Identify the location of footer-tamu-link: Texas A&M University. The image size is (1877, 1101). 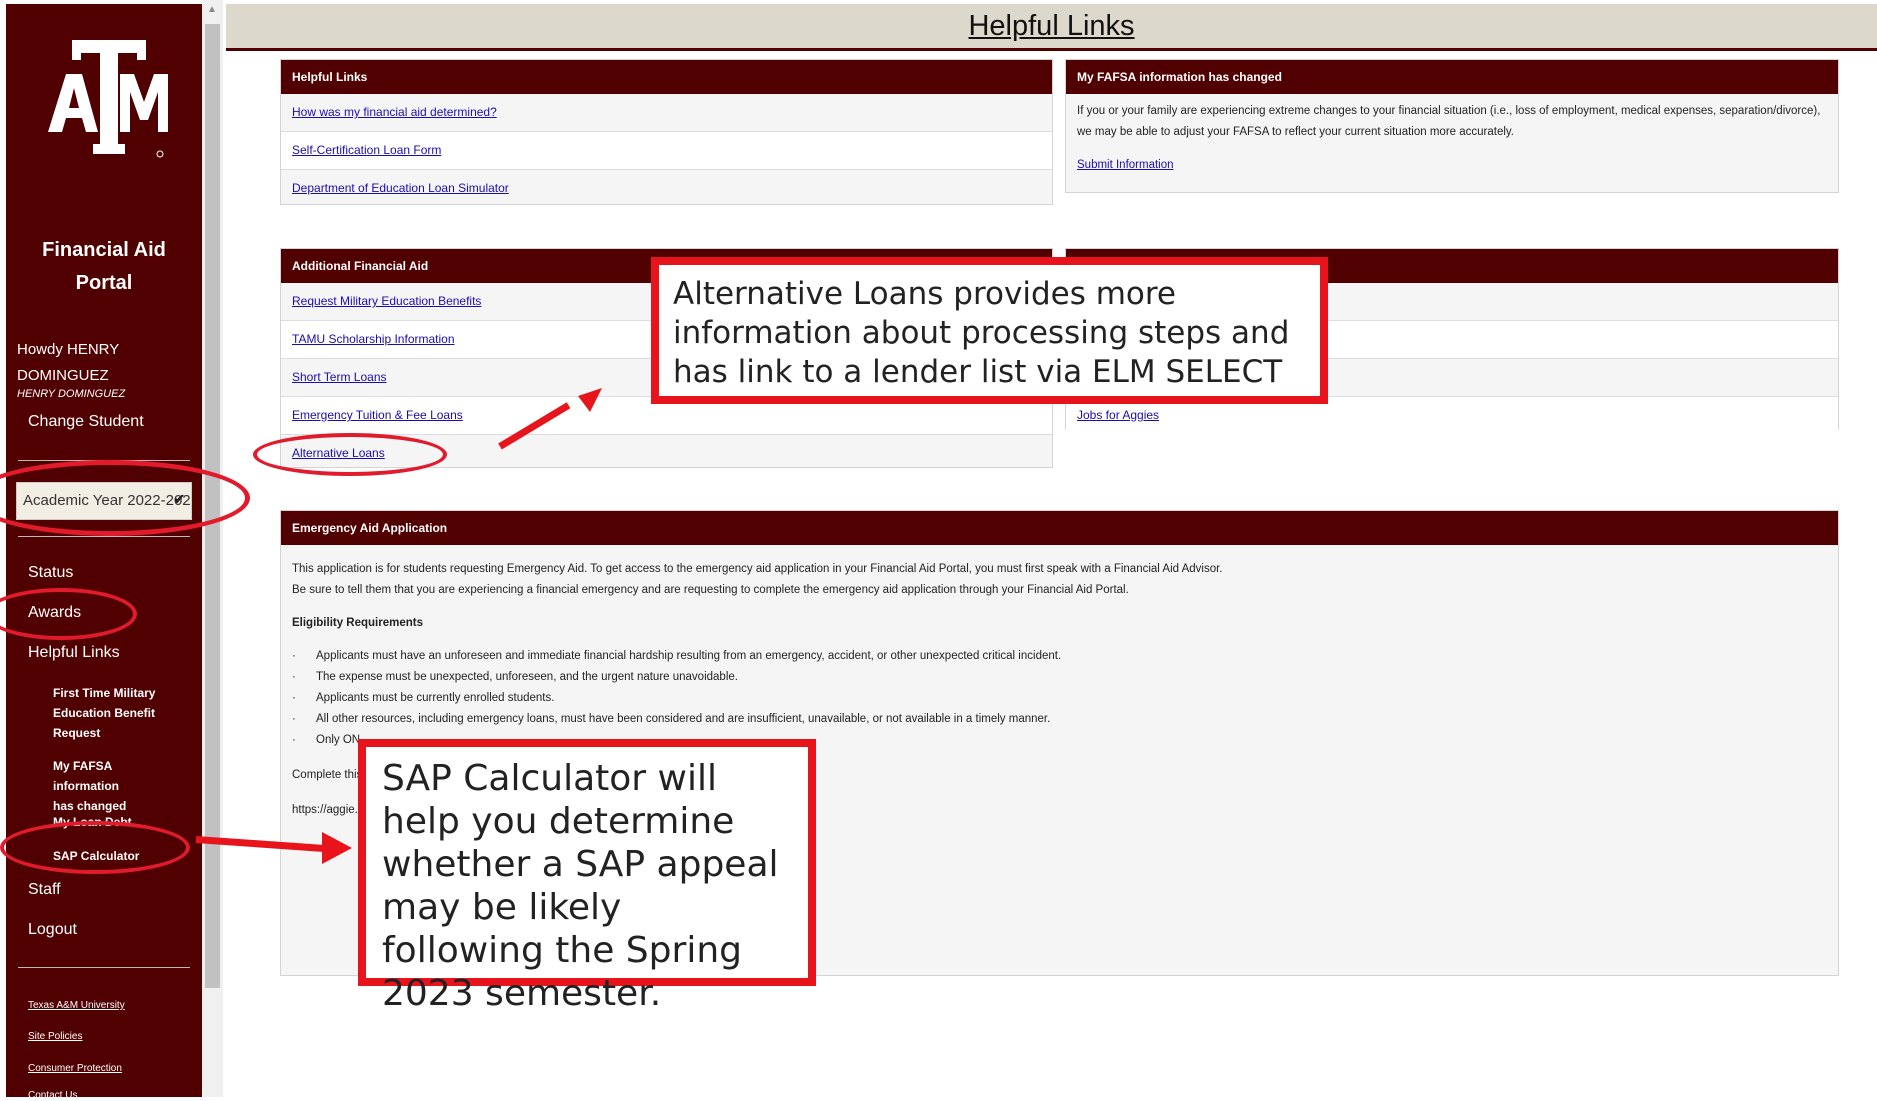
(76, 1005).